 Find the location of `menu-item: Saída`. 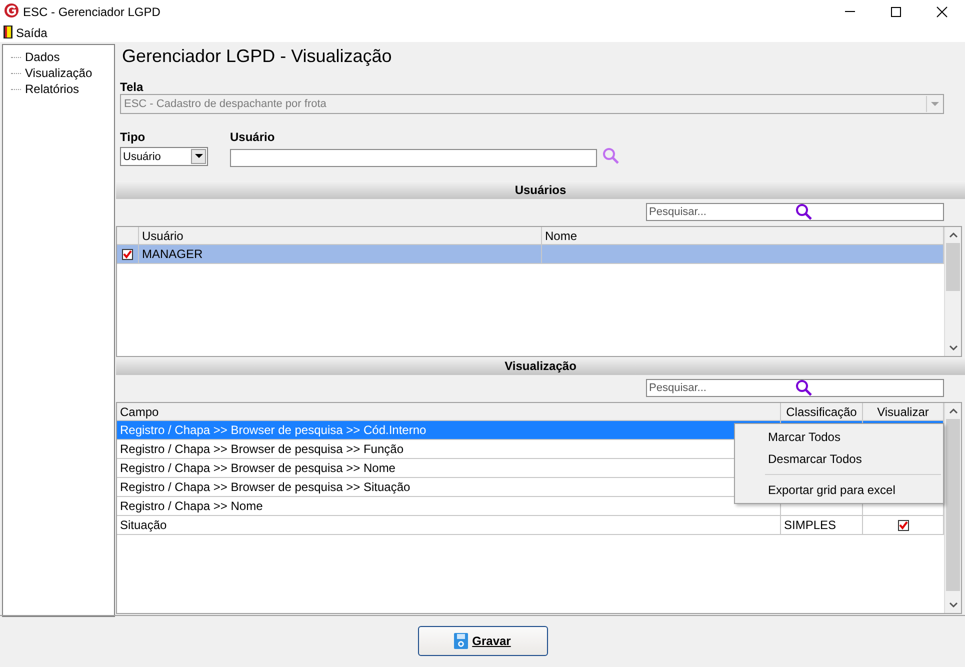

menu-item: Saída is located at coordinates (32, 33).